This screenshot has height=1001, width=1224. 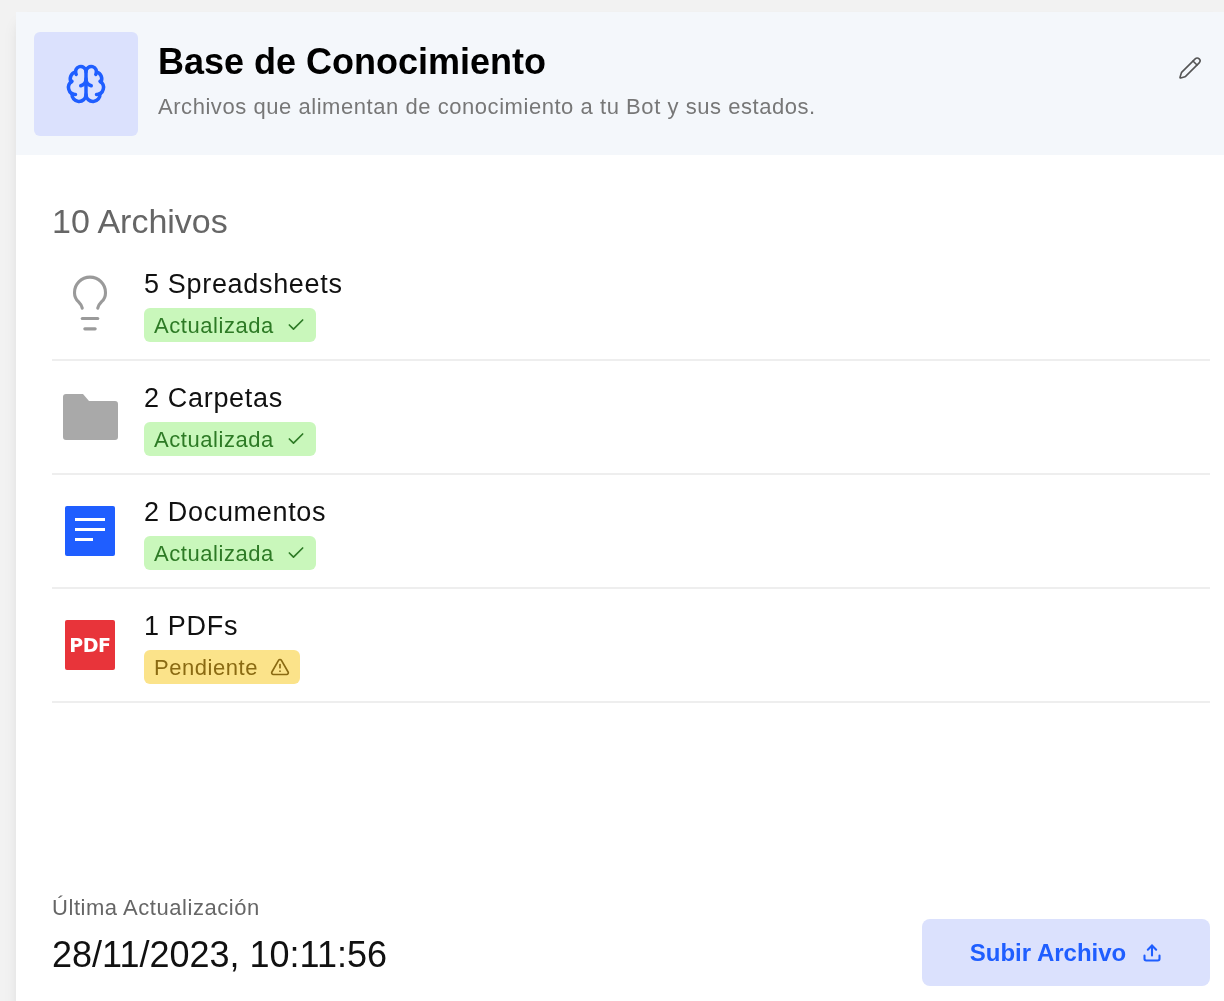 I want to click on document-icon, so click(x=90, y=531).